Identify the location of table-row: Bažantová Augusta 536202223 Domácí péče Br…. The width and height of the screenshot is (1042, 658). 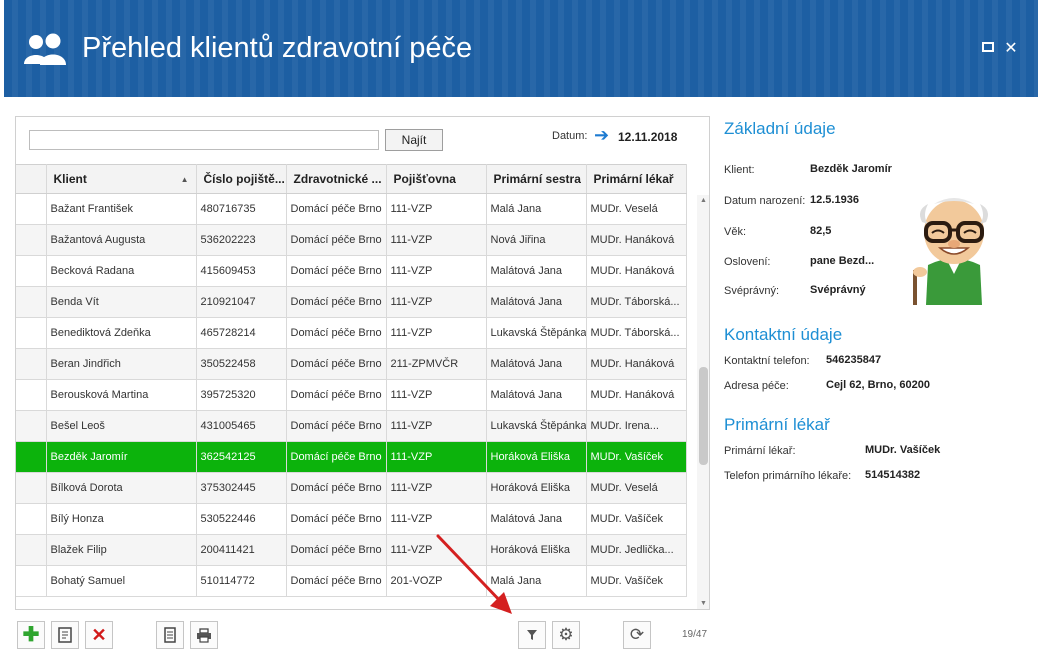
(351, 240).